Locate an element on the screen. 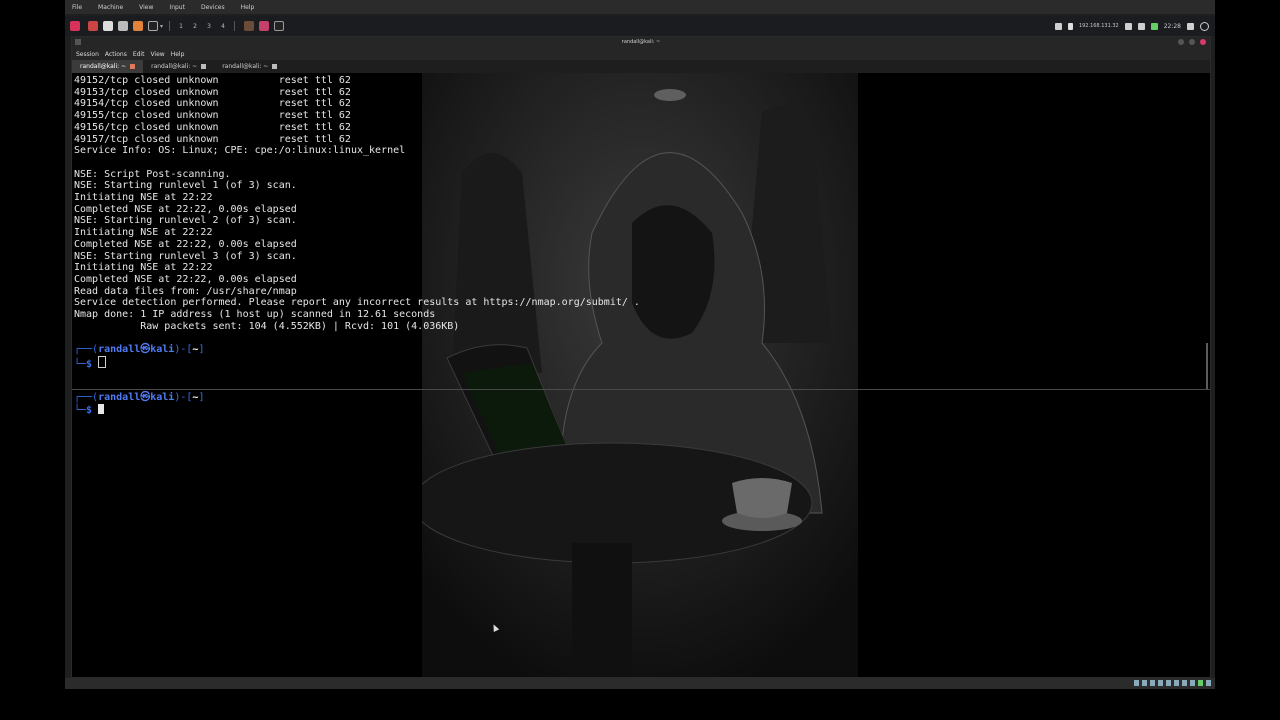 Image resolution: width=1280 pixels, height=720 pixels. usb-icon is located at coordinates (1168, 683).